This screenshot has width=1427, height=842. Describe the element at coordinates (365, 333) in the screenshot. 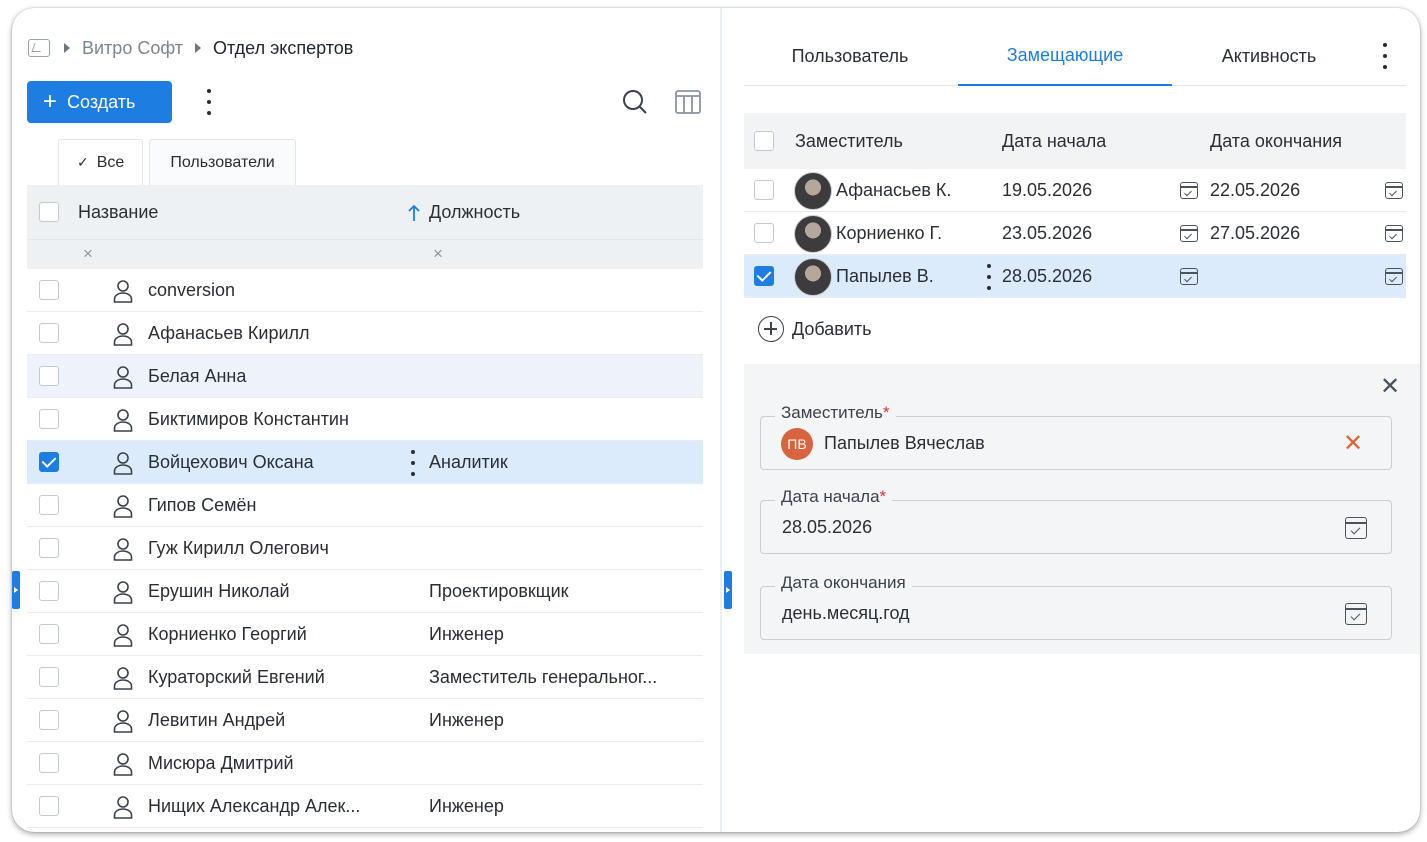

I see `table-row: Афанасьев Кирилл` at that location.